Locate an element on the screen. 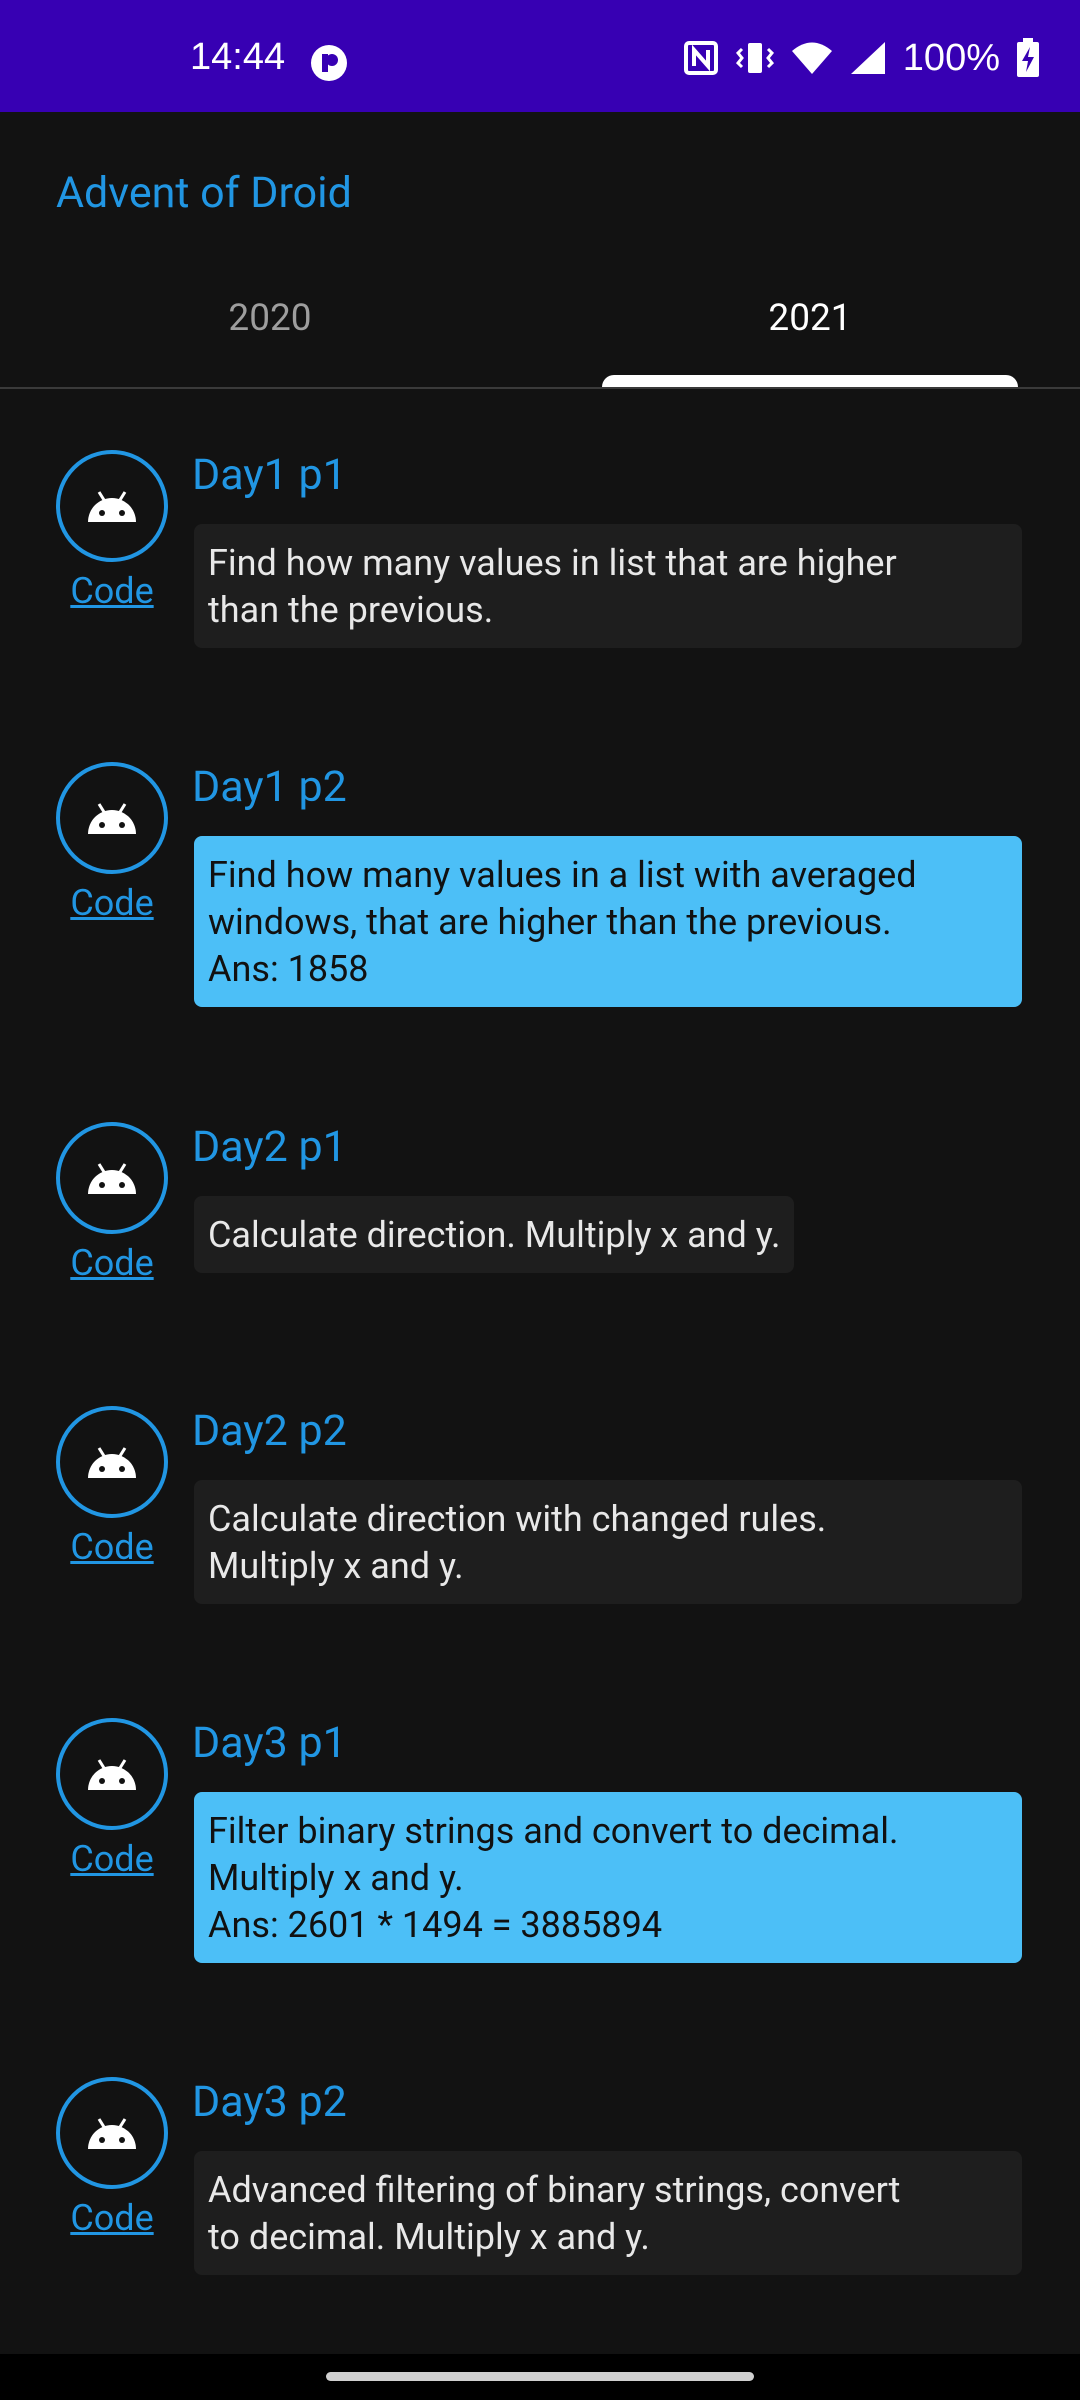 The width and height of the screenshot is (1080, 2400). item-title: Day3 p1 is located at coordinates (269, 1743).